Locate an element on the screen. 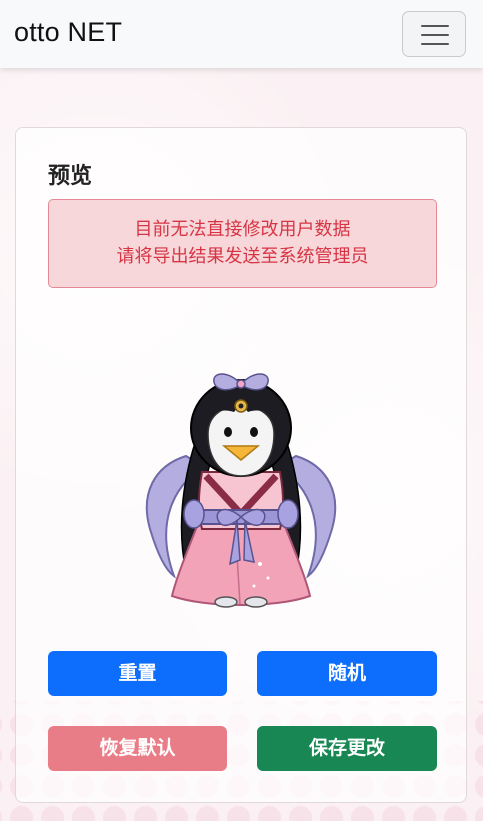  penguin-avatar-icon is located at coordinates (241, 490).